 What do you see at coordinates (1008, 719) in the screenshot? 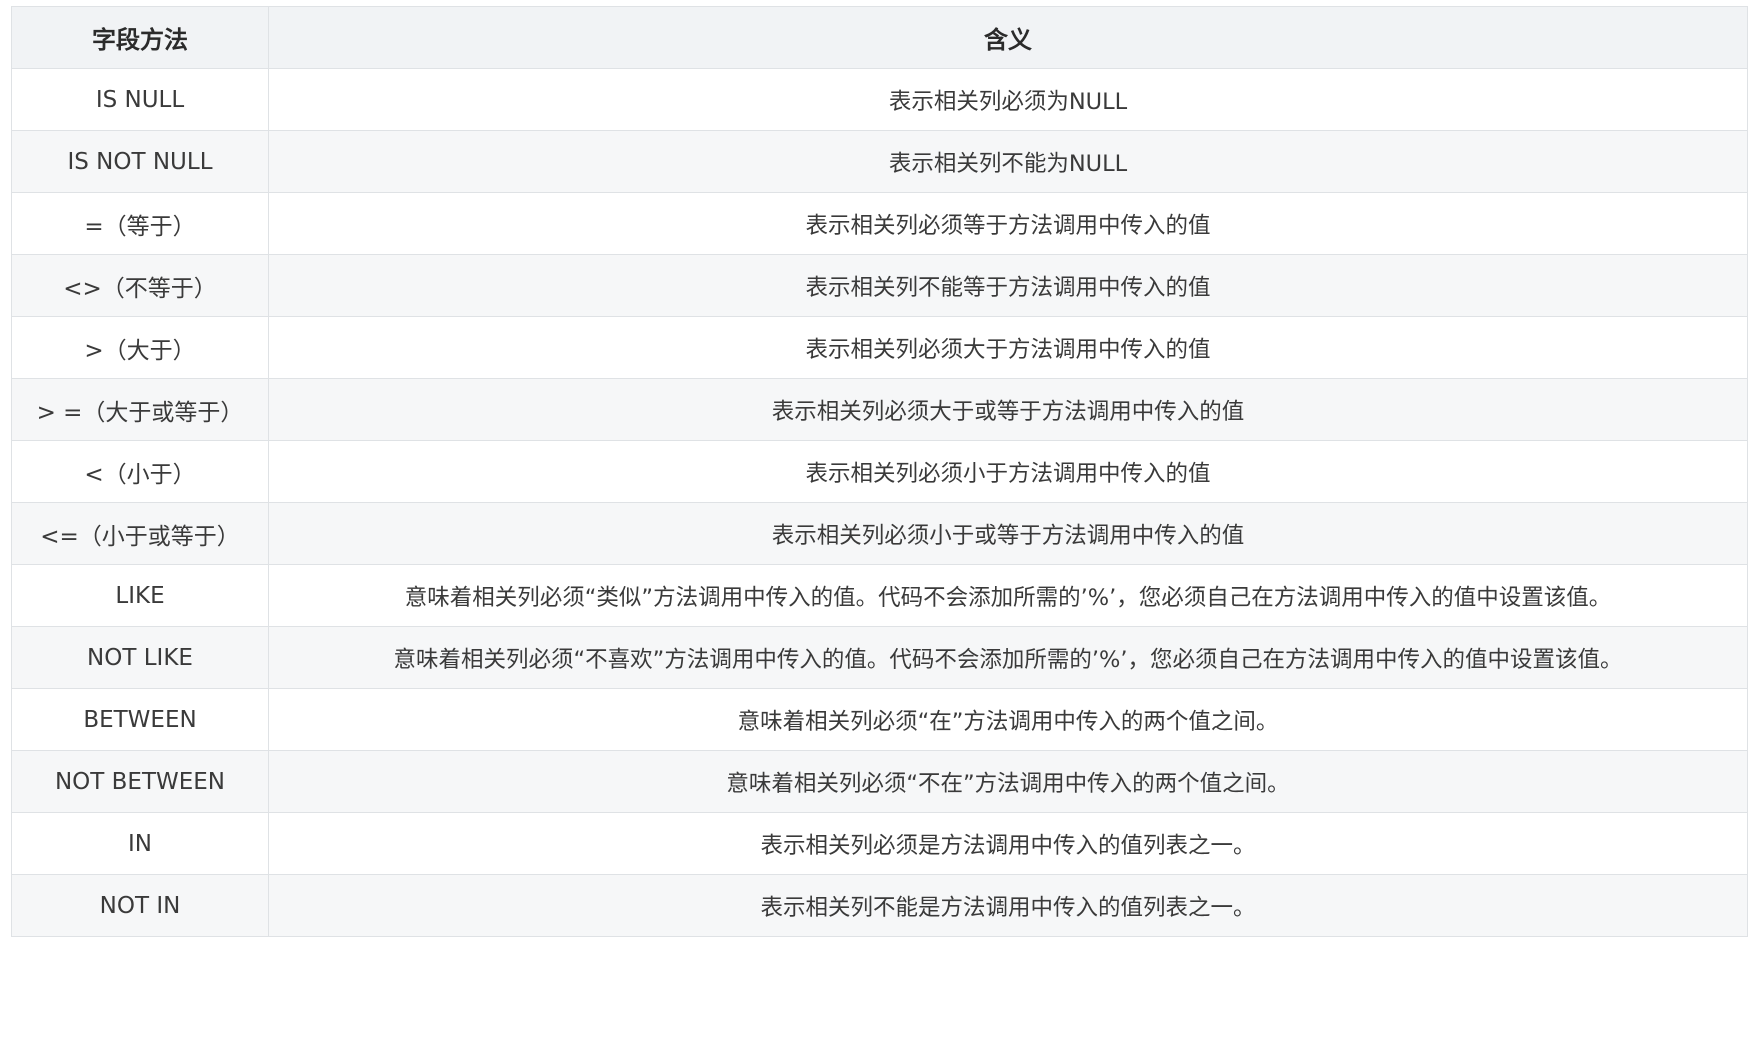
I see `meaning-cell: 意味着相关列必须“在”方法调用中传入的两个值之间。` at bounding box center [1008, 719].